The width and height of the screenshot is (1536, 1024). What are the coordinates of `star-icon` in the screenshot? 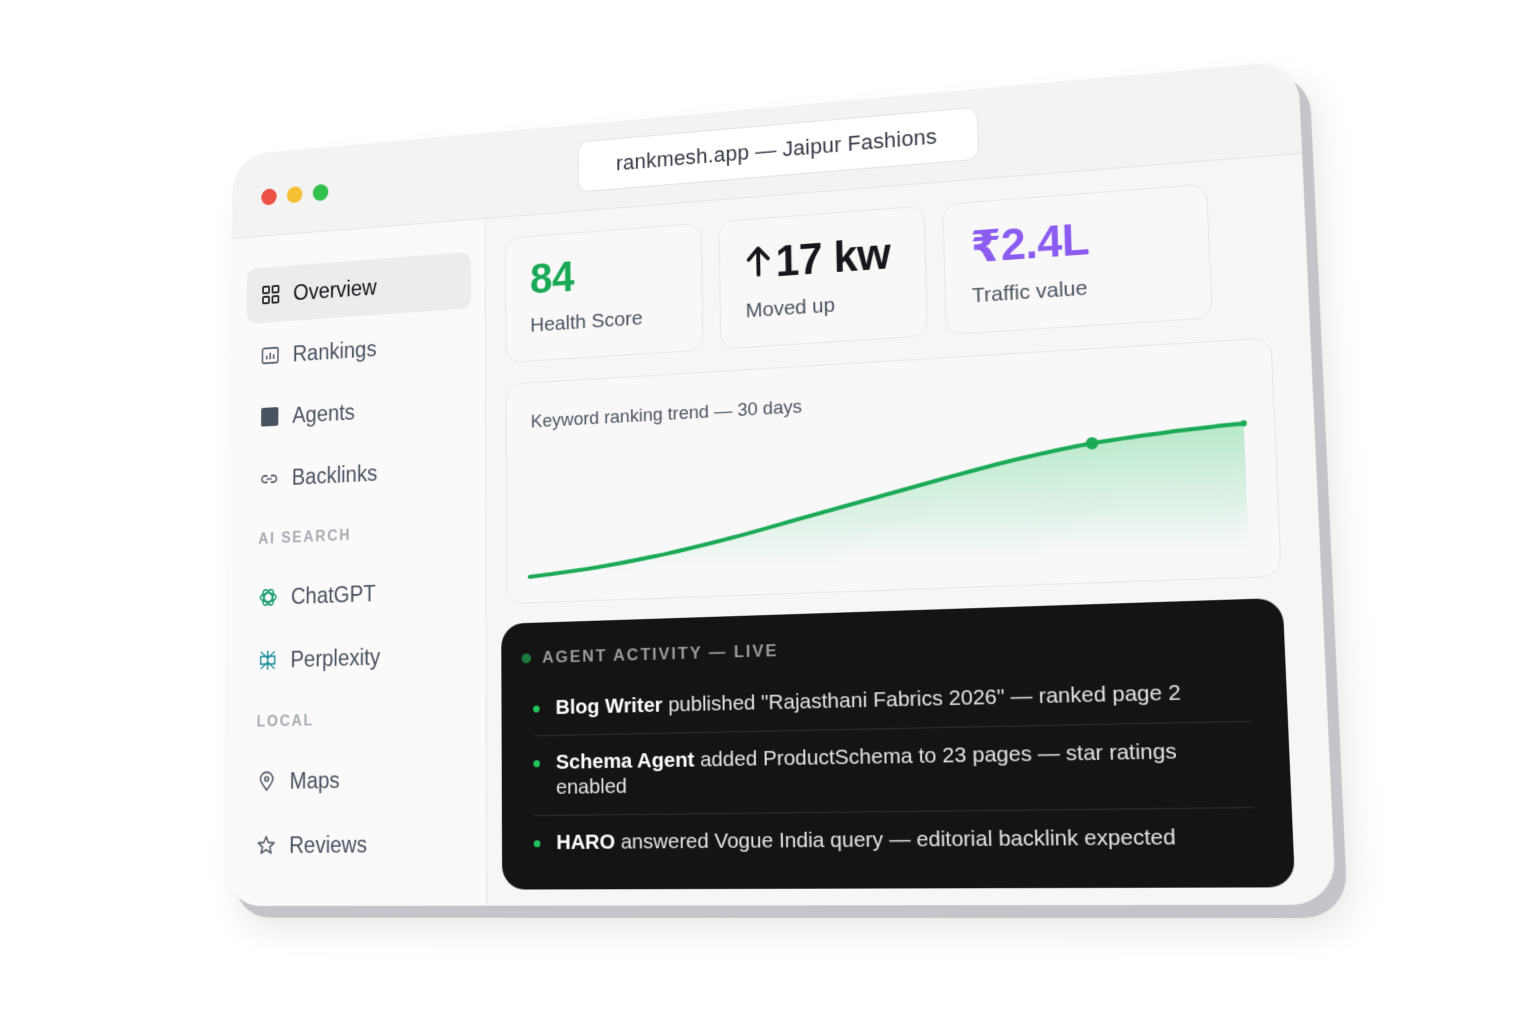 It's located at (265, 846).